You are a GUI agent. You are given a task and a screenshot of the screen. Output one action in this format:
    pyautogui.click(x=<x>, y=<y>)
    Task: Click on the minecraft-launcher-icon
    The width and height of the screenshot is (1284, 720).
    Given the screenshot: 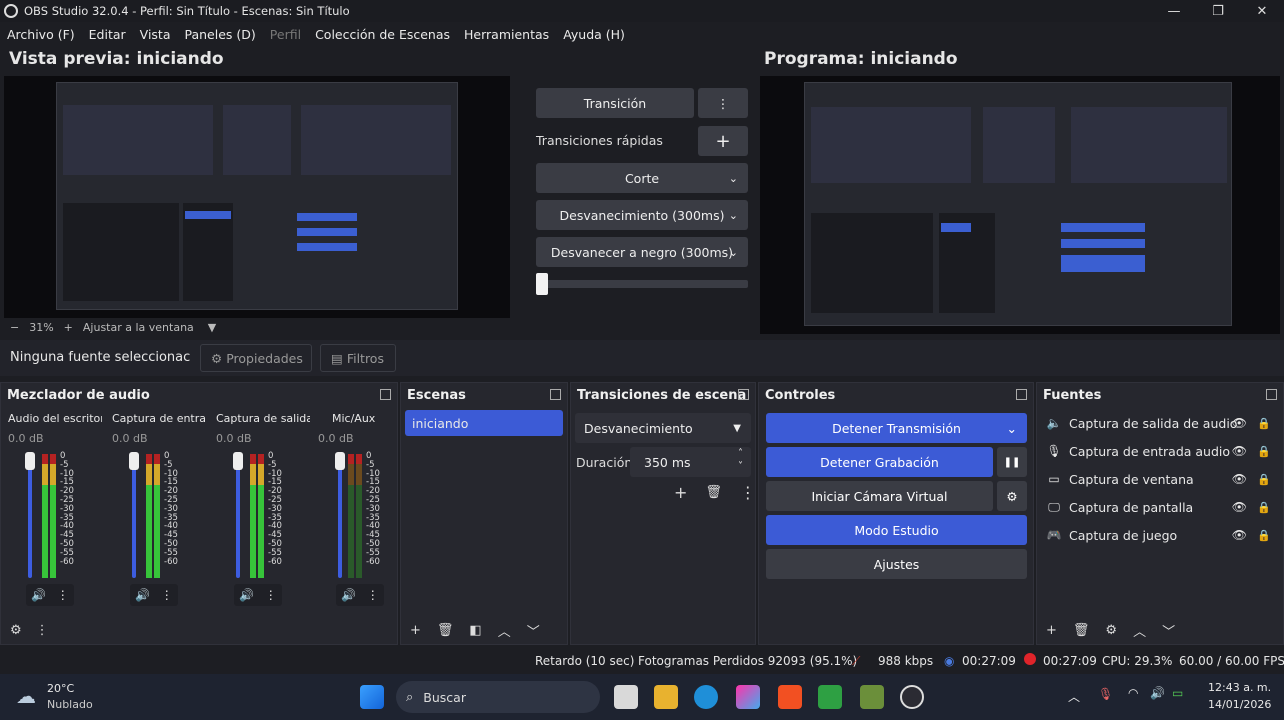 What is the action you would take?
    pyautogui.click(x=830, y=697)
    